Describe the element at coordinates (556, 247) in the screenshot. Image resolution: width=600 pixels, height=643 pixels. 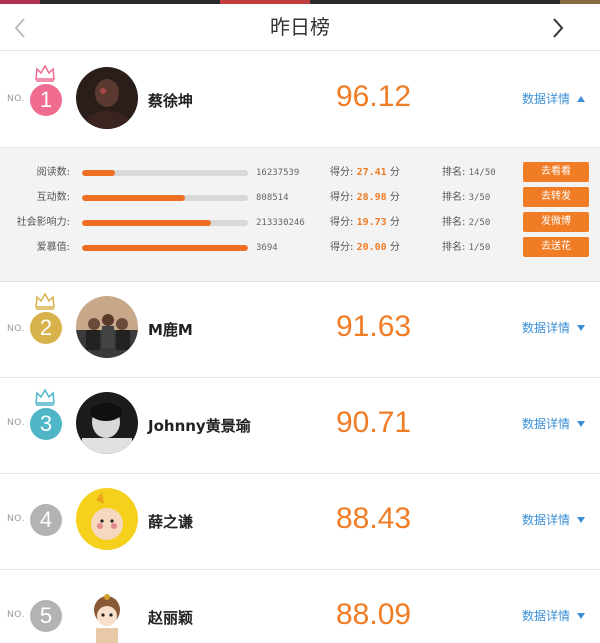
I see `action-button: 去送花` at that location.